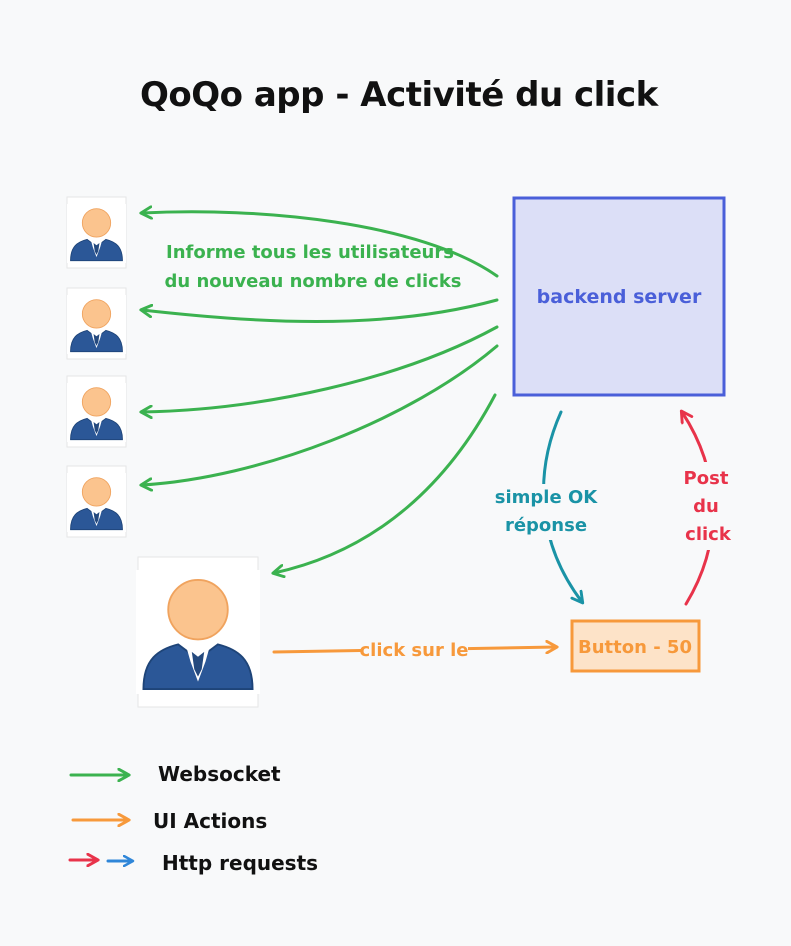 Image resolution: width=791 pixels, height=946 pixels. Describe the element at coordinates (400, 95) in the screenshot. I see `page-title: QoQo app - Activité du click` at that location.